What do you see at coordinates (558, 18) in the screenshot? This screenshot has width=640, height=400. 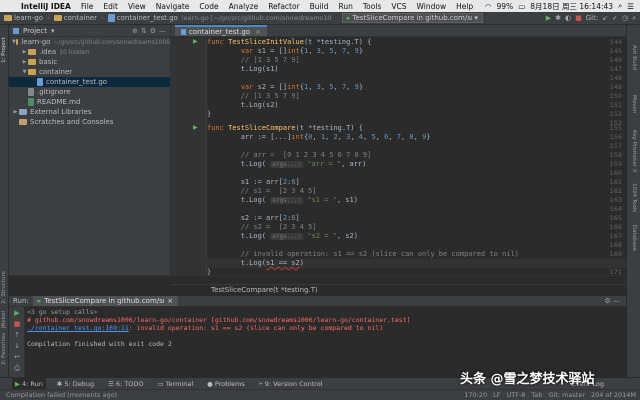 I see `debug-icon: ✱` at bounding box center [558, 18].